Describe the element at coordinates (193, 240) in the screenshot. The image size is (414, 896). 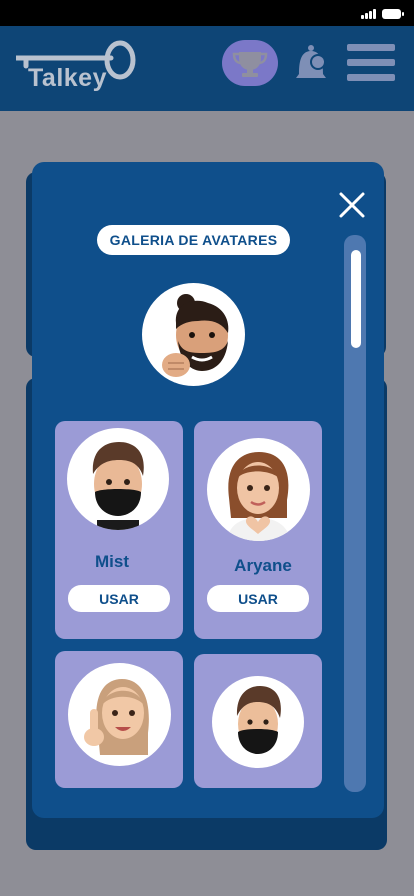
I see `gallery-title: GALERIA DE AVATARES` at that location.